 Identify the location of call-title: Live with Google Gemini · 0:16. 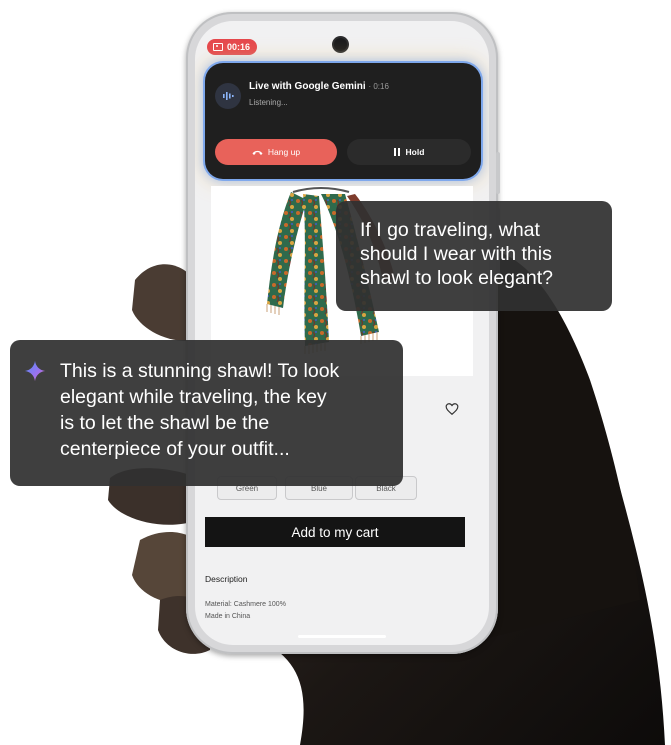
(319, 86).